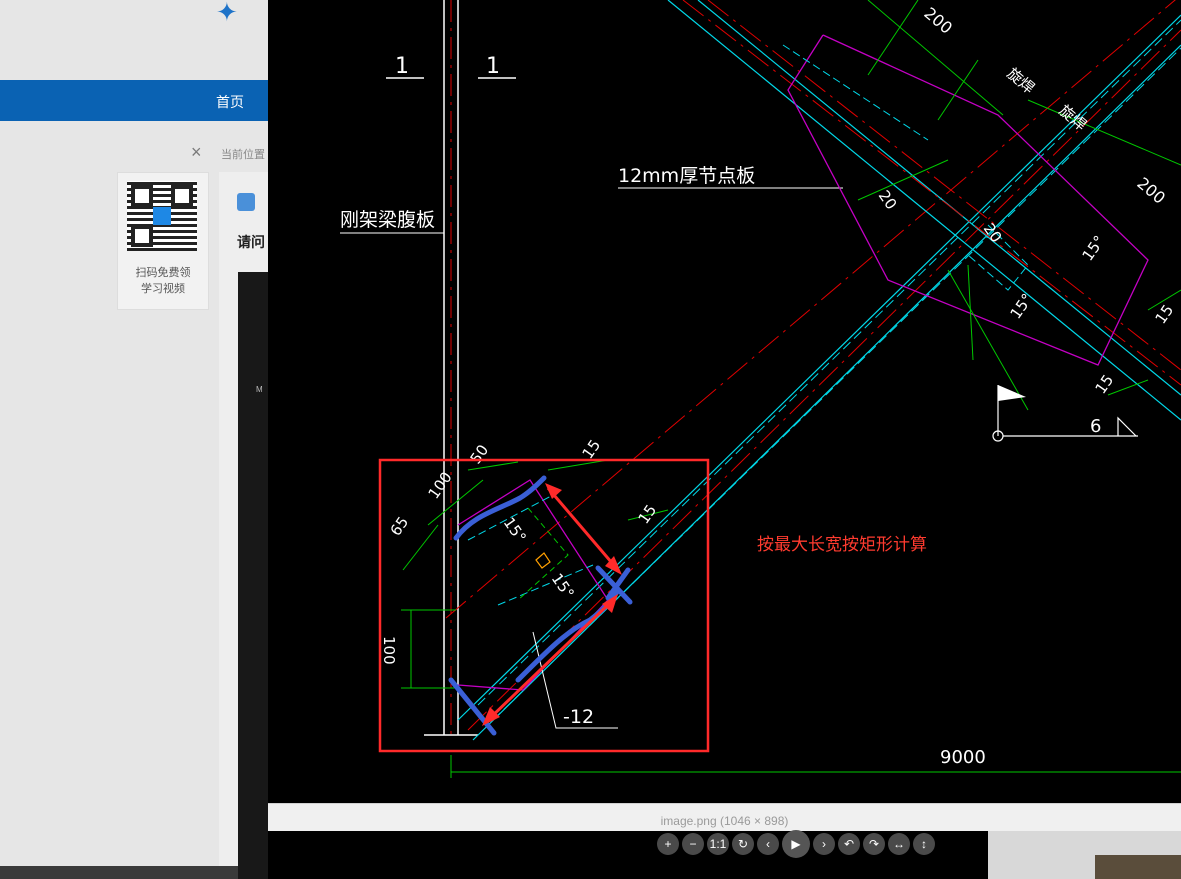 This screenshot has width=1181, height=879. What do you see at coordinates (768, 844) in the screenshot?
I see `previous-button: ‹` at bounding box center [768, 844].